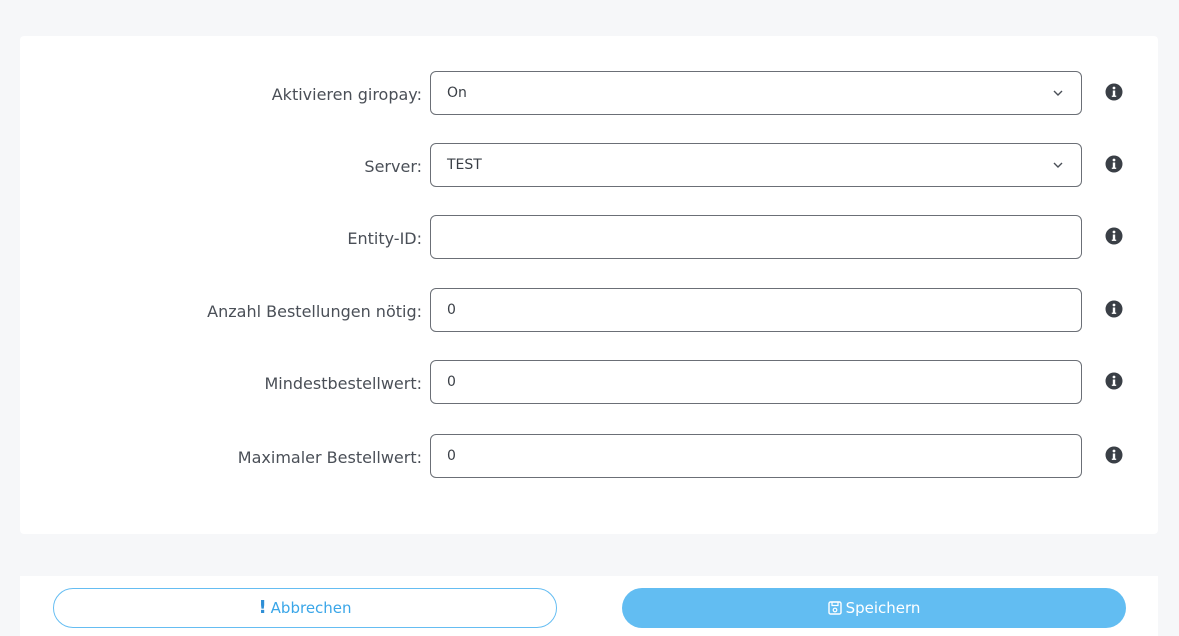 Image resolution: width=1179 pixels, height=636 pixels. I want to click on cancel-button: ! Abbrechen, so click(305, 608).